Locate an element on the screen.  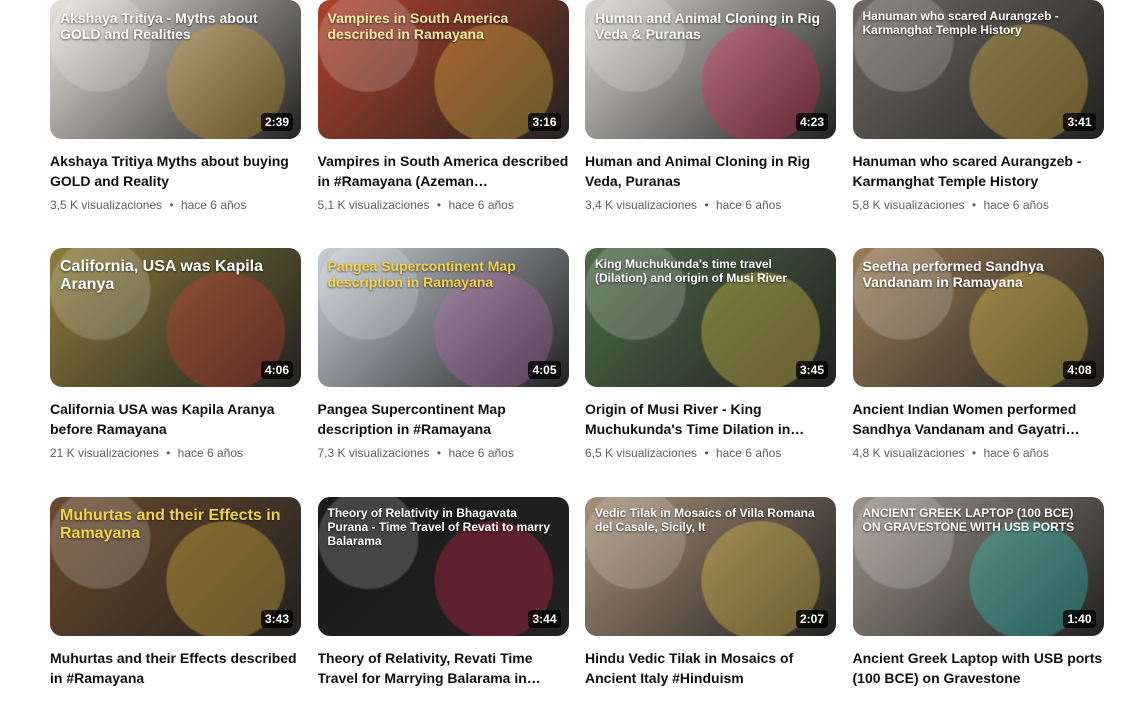
video-meta: 21 K visualizaciones • hace 6 años is located at coordinates (175, 453).